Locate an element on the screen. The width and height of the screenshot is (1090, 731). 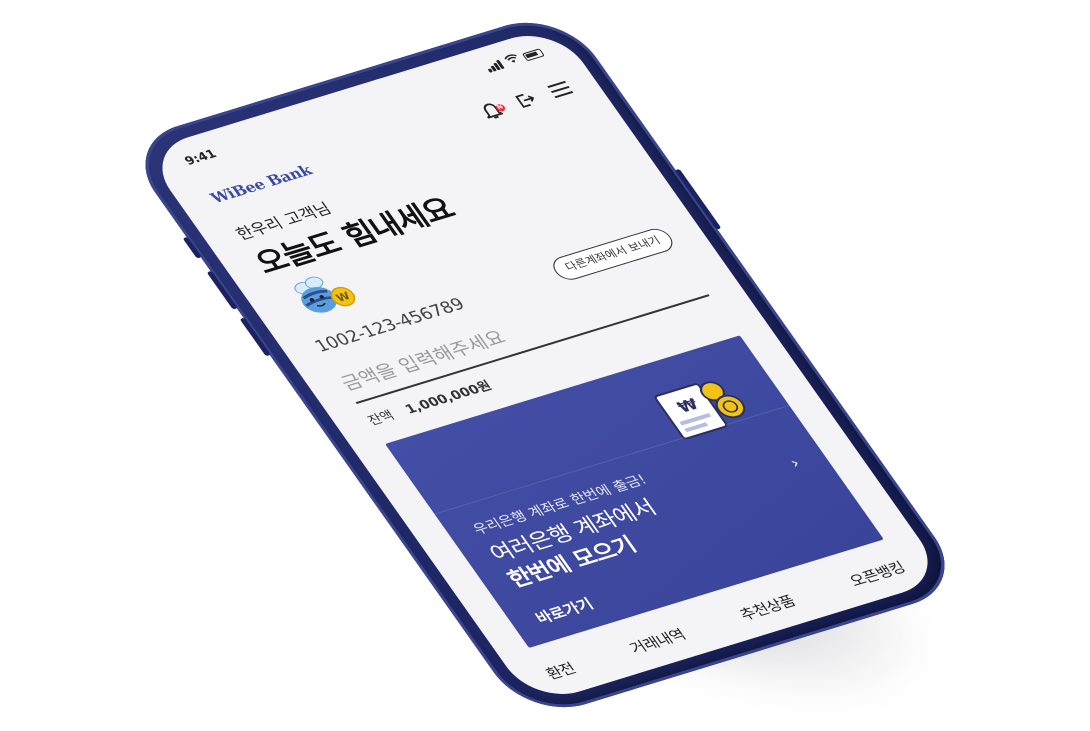
wifi-icon is located at coordinates (512, 60).